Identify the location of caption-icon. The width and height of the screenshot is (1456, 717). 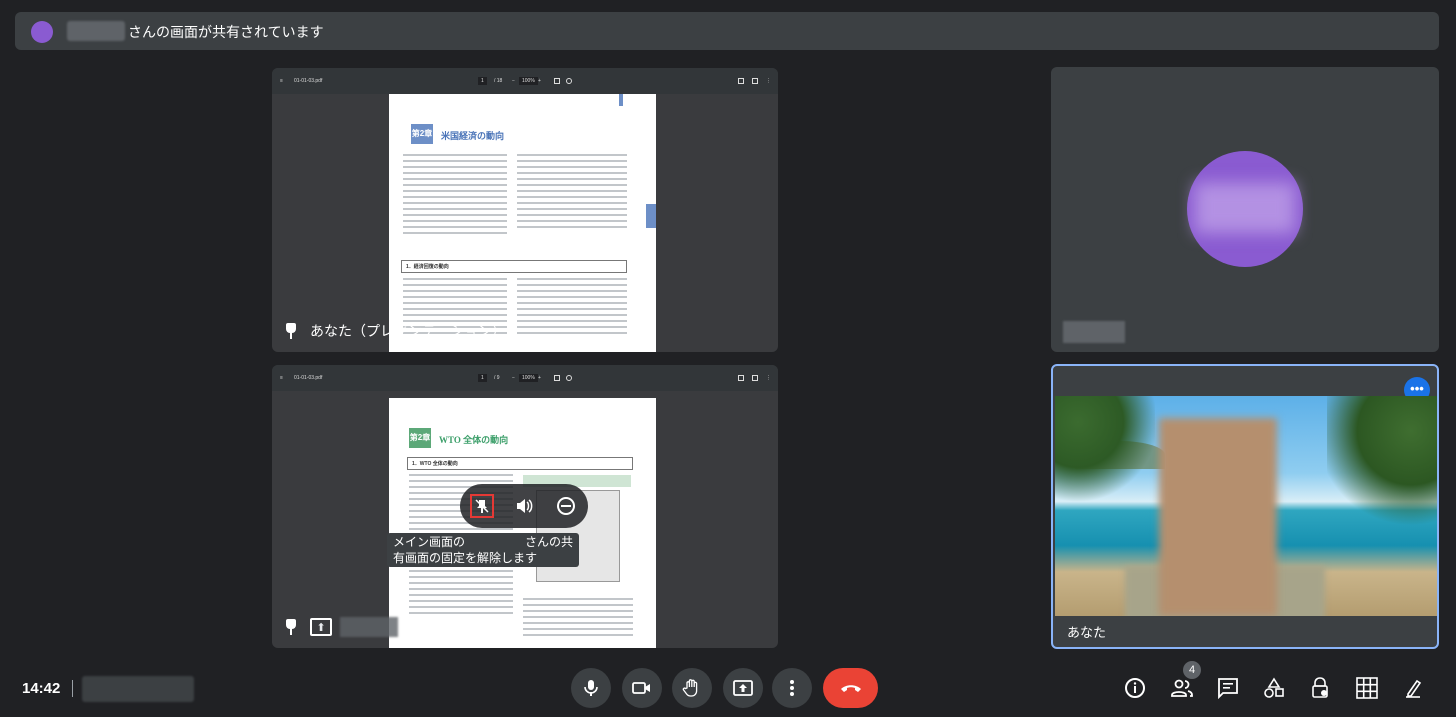
(1414, 688).